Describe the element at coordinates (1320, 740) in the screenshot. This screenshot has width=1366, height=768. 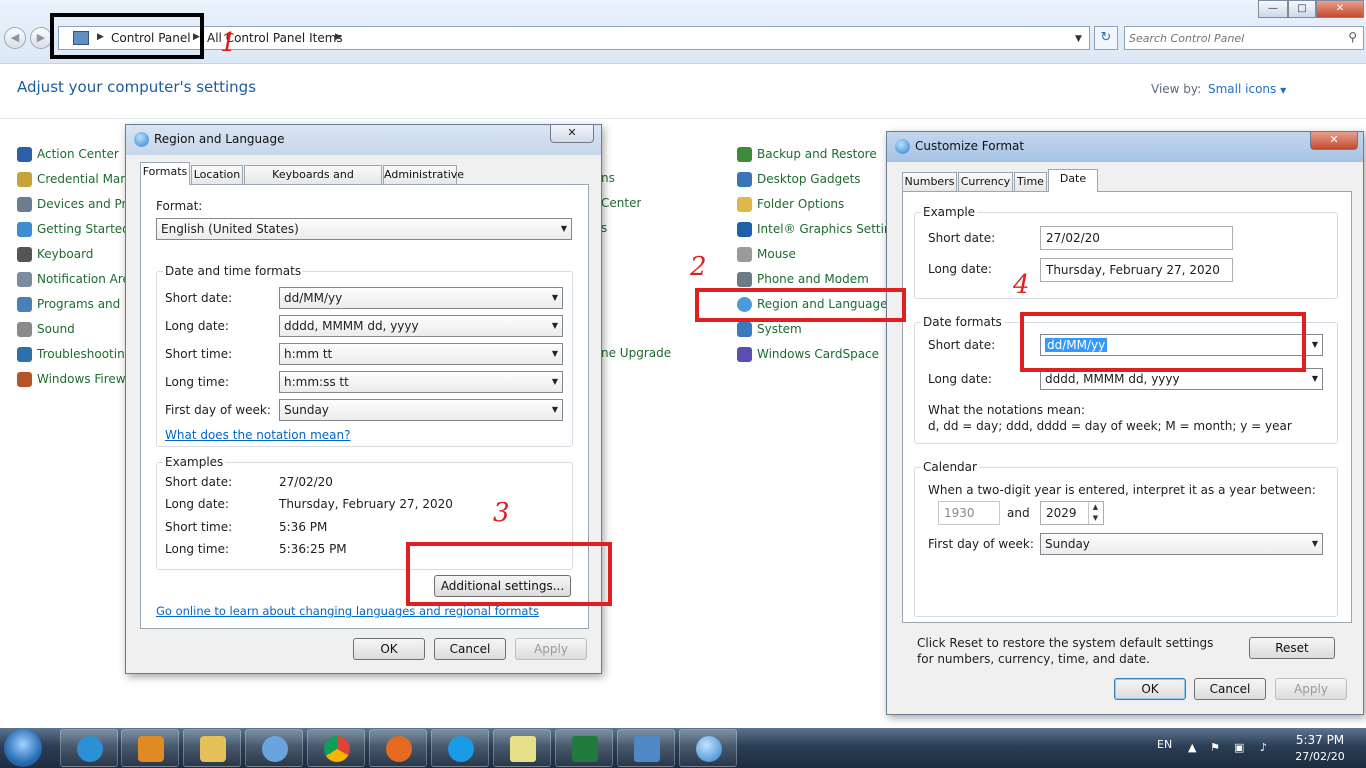
I see `clock-time: 5:37 PM` at that location.